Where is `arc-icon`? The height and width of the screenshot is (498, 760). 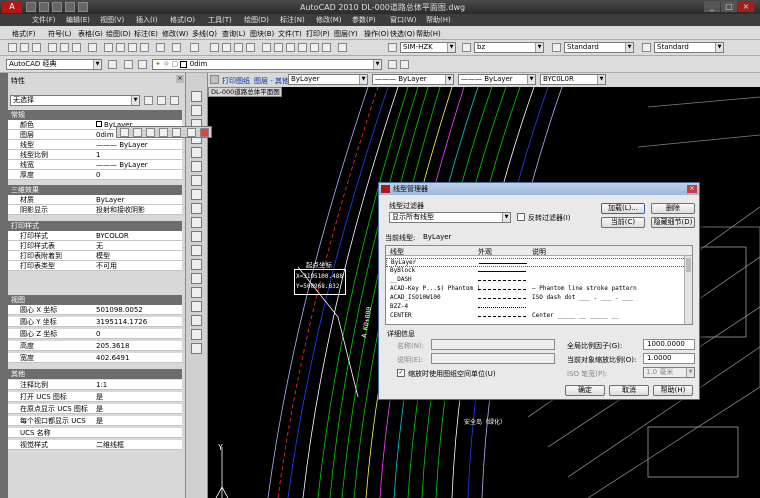
arc-icon is located at coordinates (196, 166).